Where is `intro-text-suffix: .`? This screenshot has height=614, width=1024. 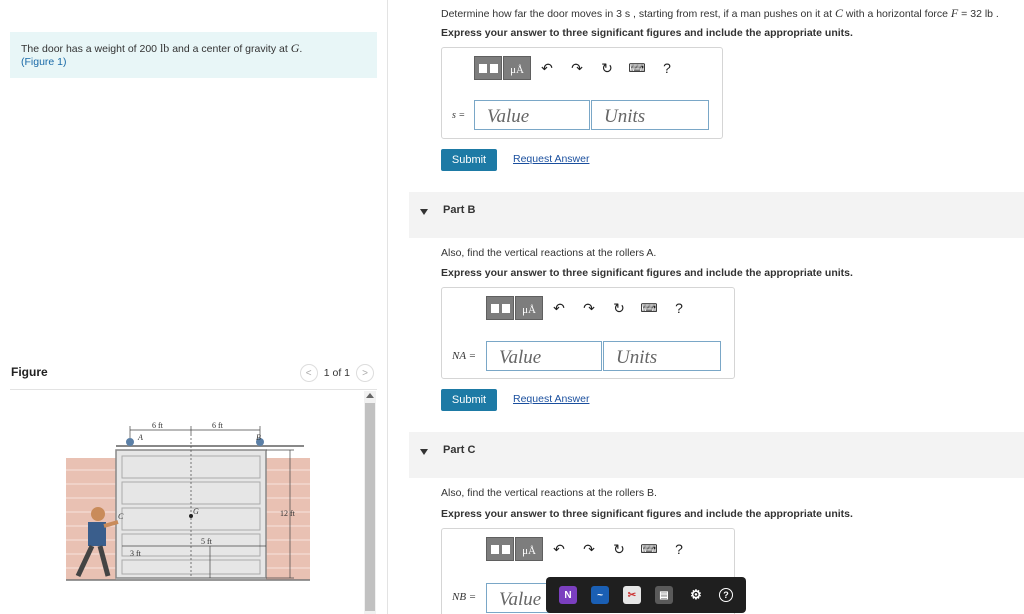 intro-text-suffix: . is located at coordinates (301, 49).